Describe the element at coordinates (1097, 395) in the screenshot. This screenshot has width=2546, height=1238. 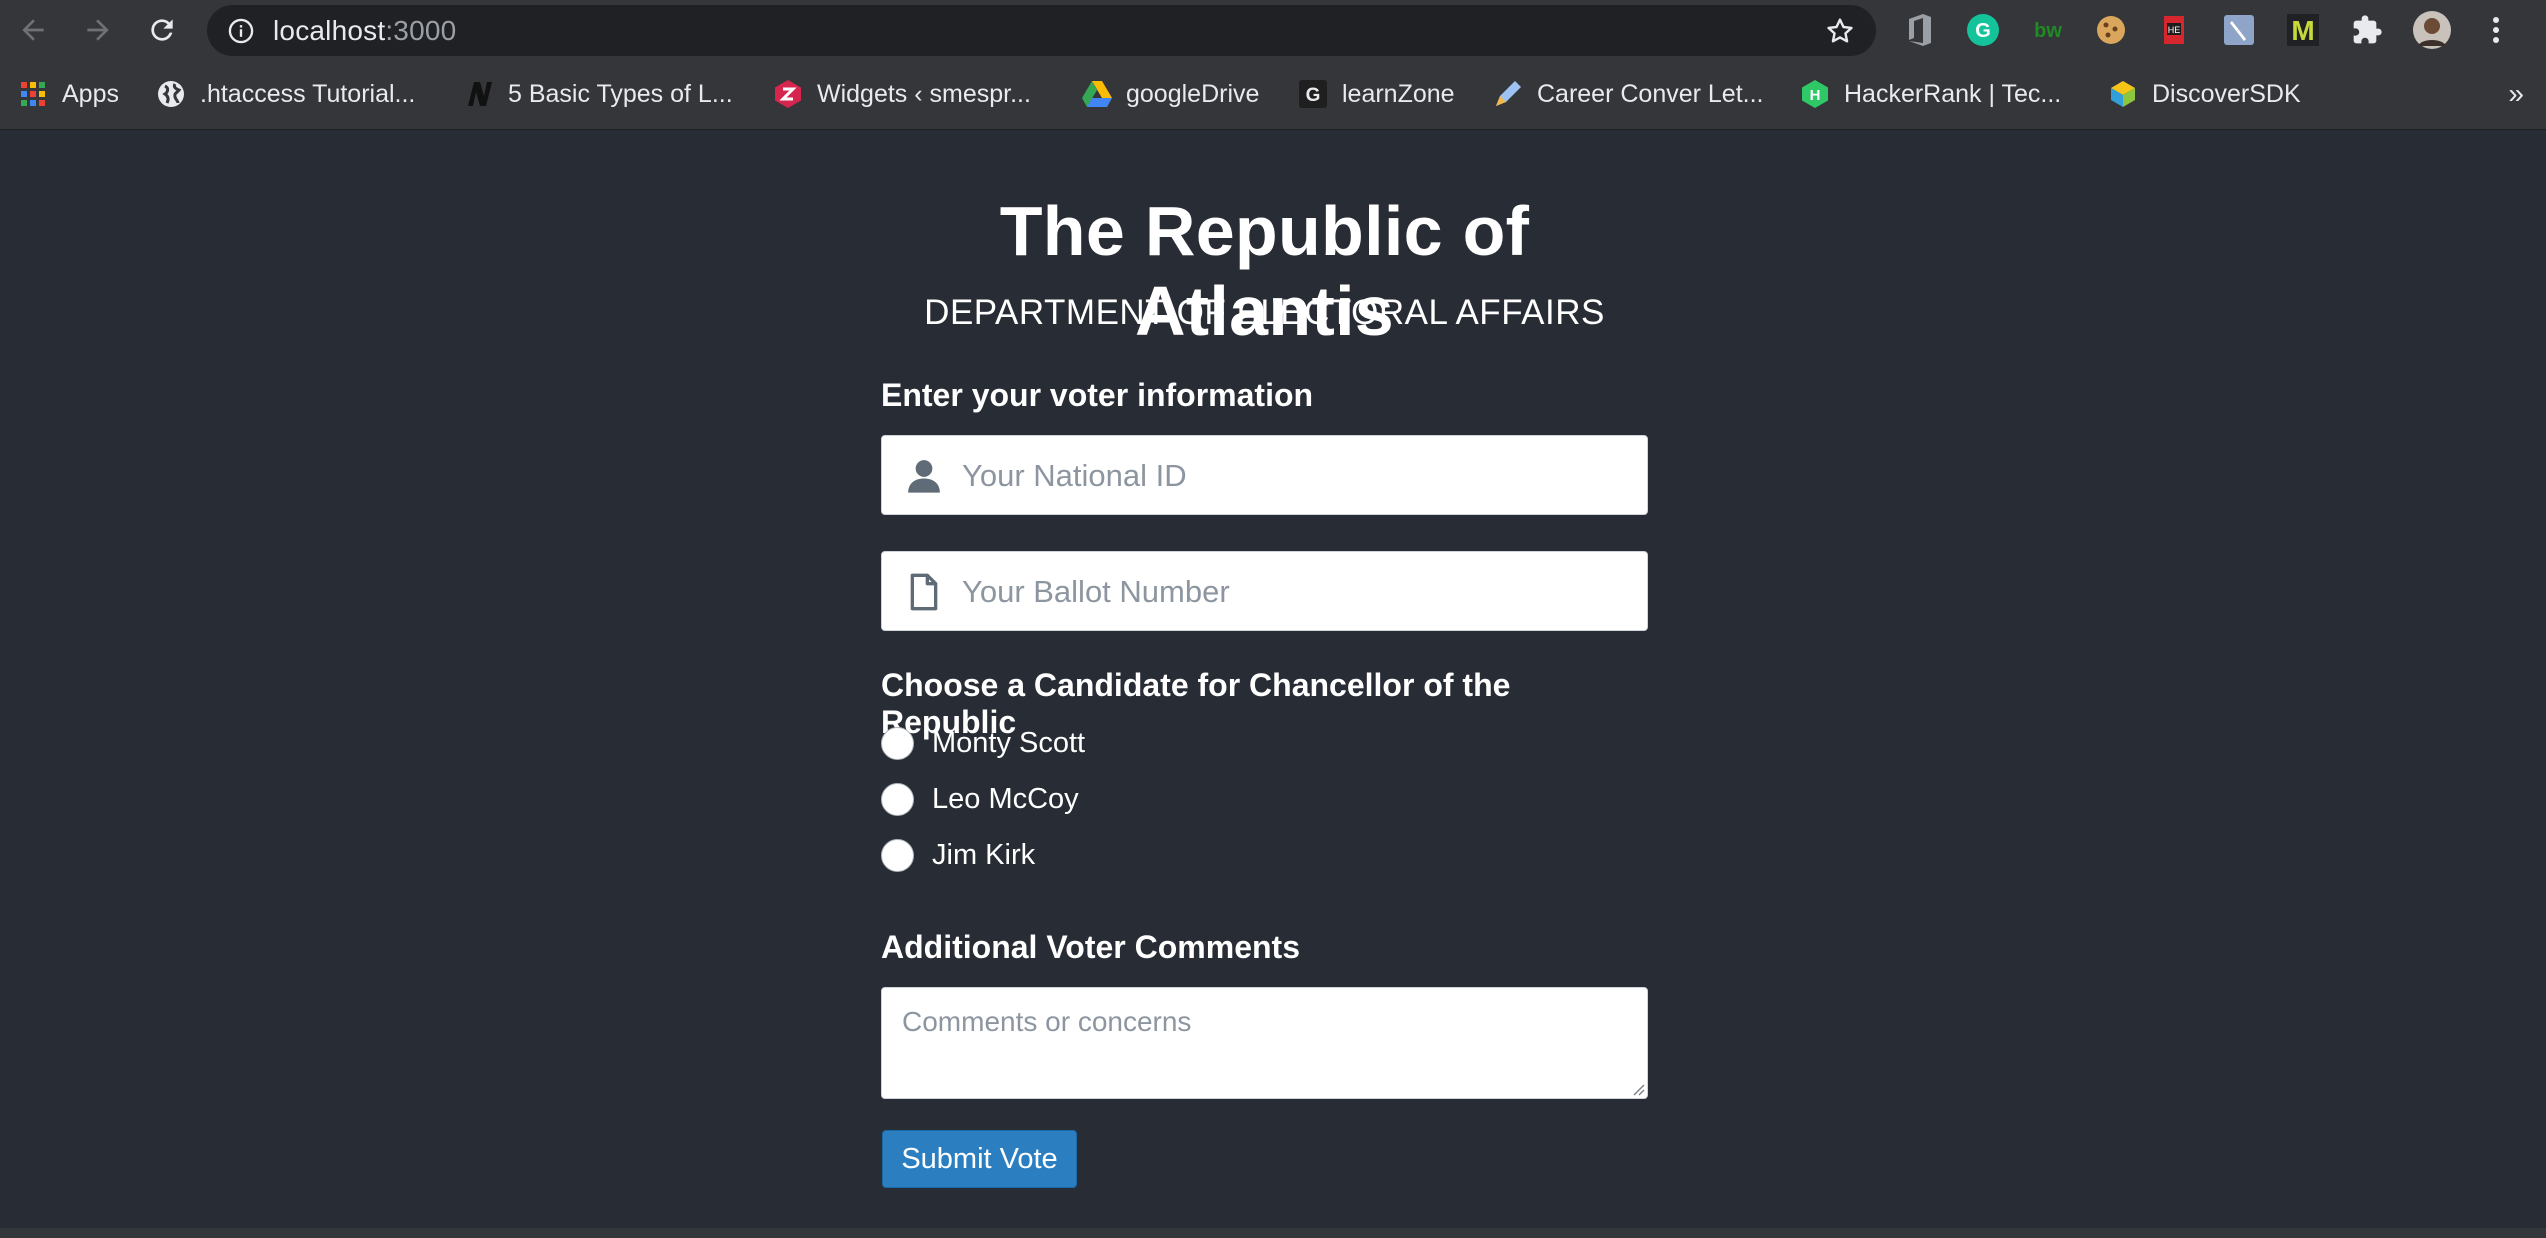
I see `voter-info-label: Enter your voter information` at that location.